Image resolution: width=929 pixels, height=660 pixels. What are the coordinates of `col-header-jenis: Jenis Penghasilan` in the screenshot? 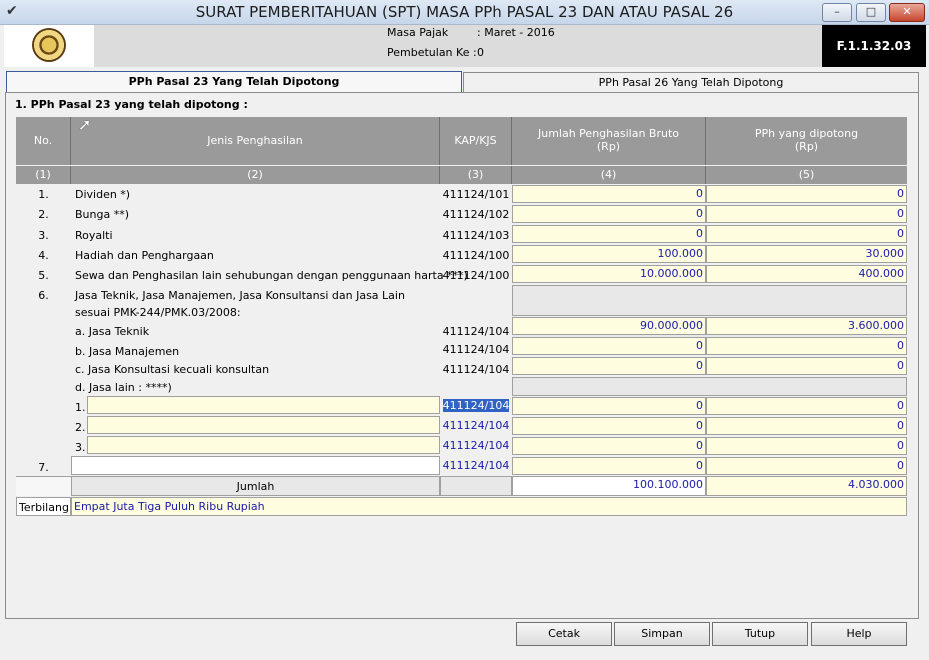 It's located at (255, 141).